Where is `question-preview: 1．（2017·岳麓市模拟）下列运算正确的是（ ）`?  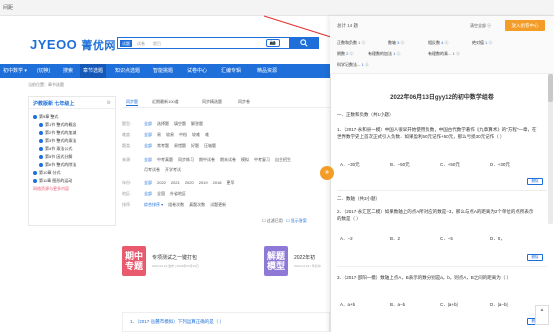 question-preview: 1．（2017·岳麓市模拟）下列运算正确的是（ ） is located at coordinates (177, 322).